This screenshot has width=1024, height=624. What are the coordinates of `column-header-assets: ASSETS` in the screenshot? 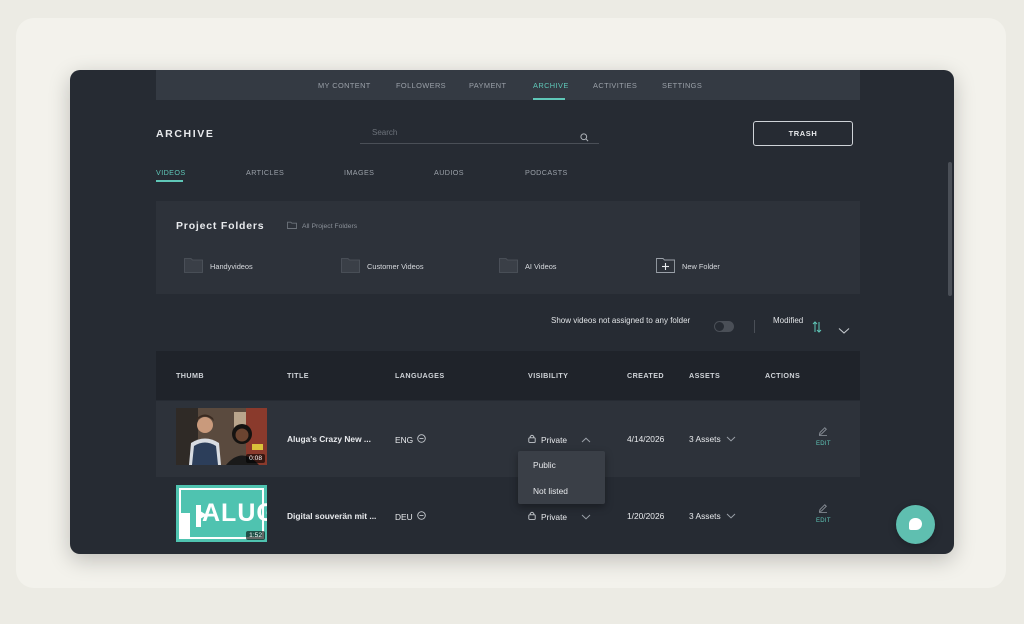 It's located at (705, 375).